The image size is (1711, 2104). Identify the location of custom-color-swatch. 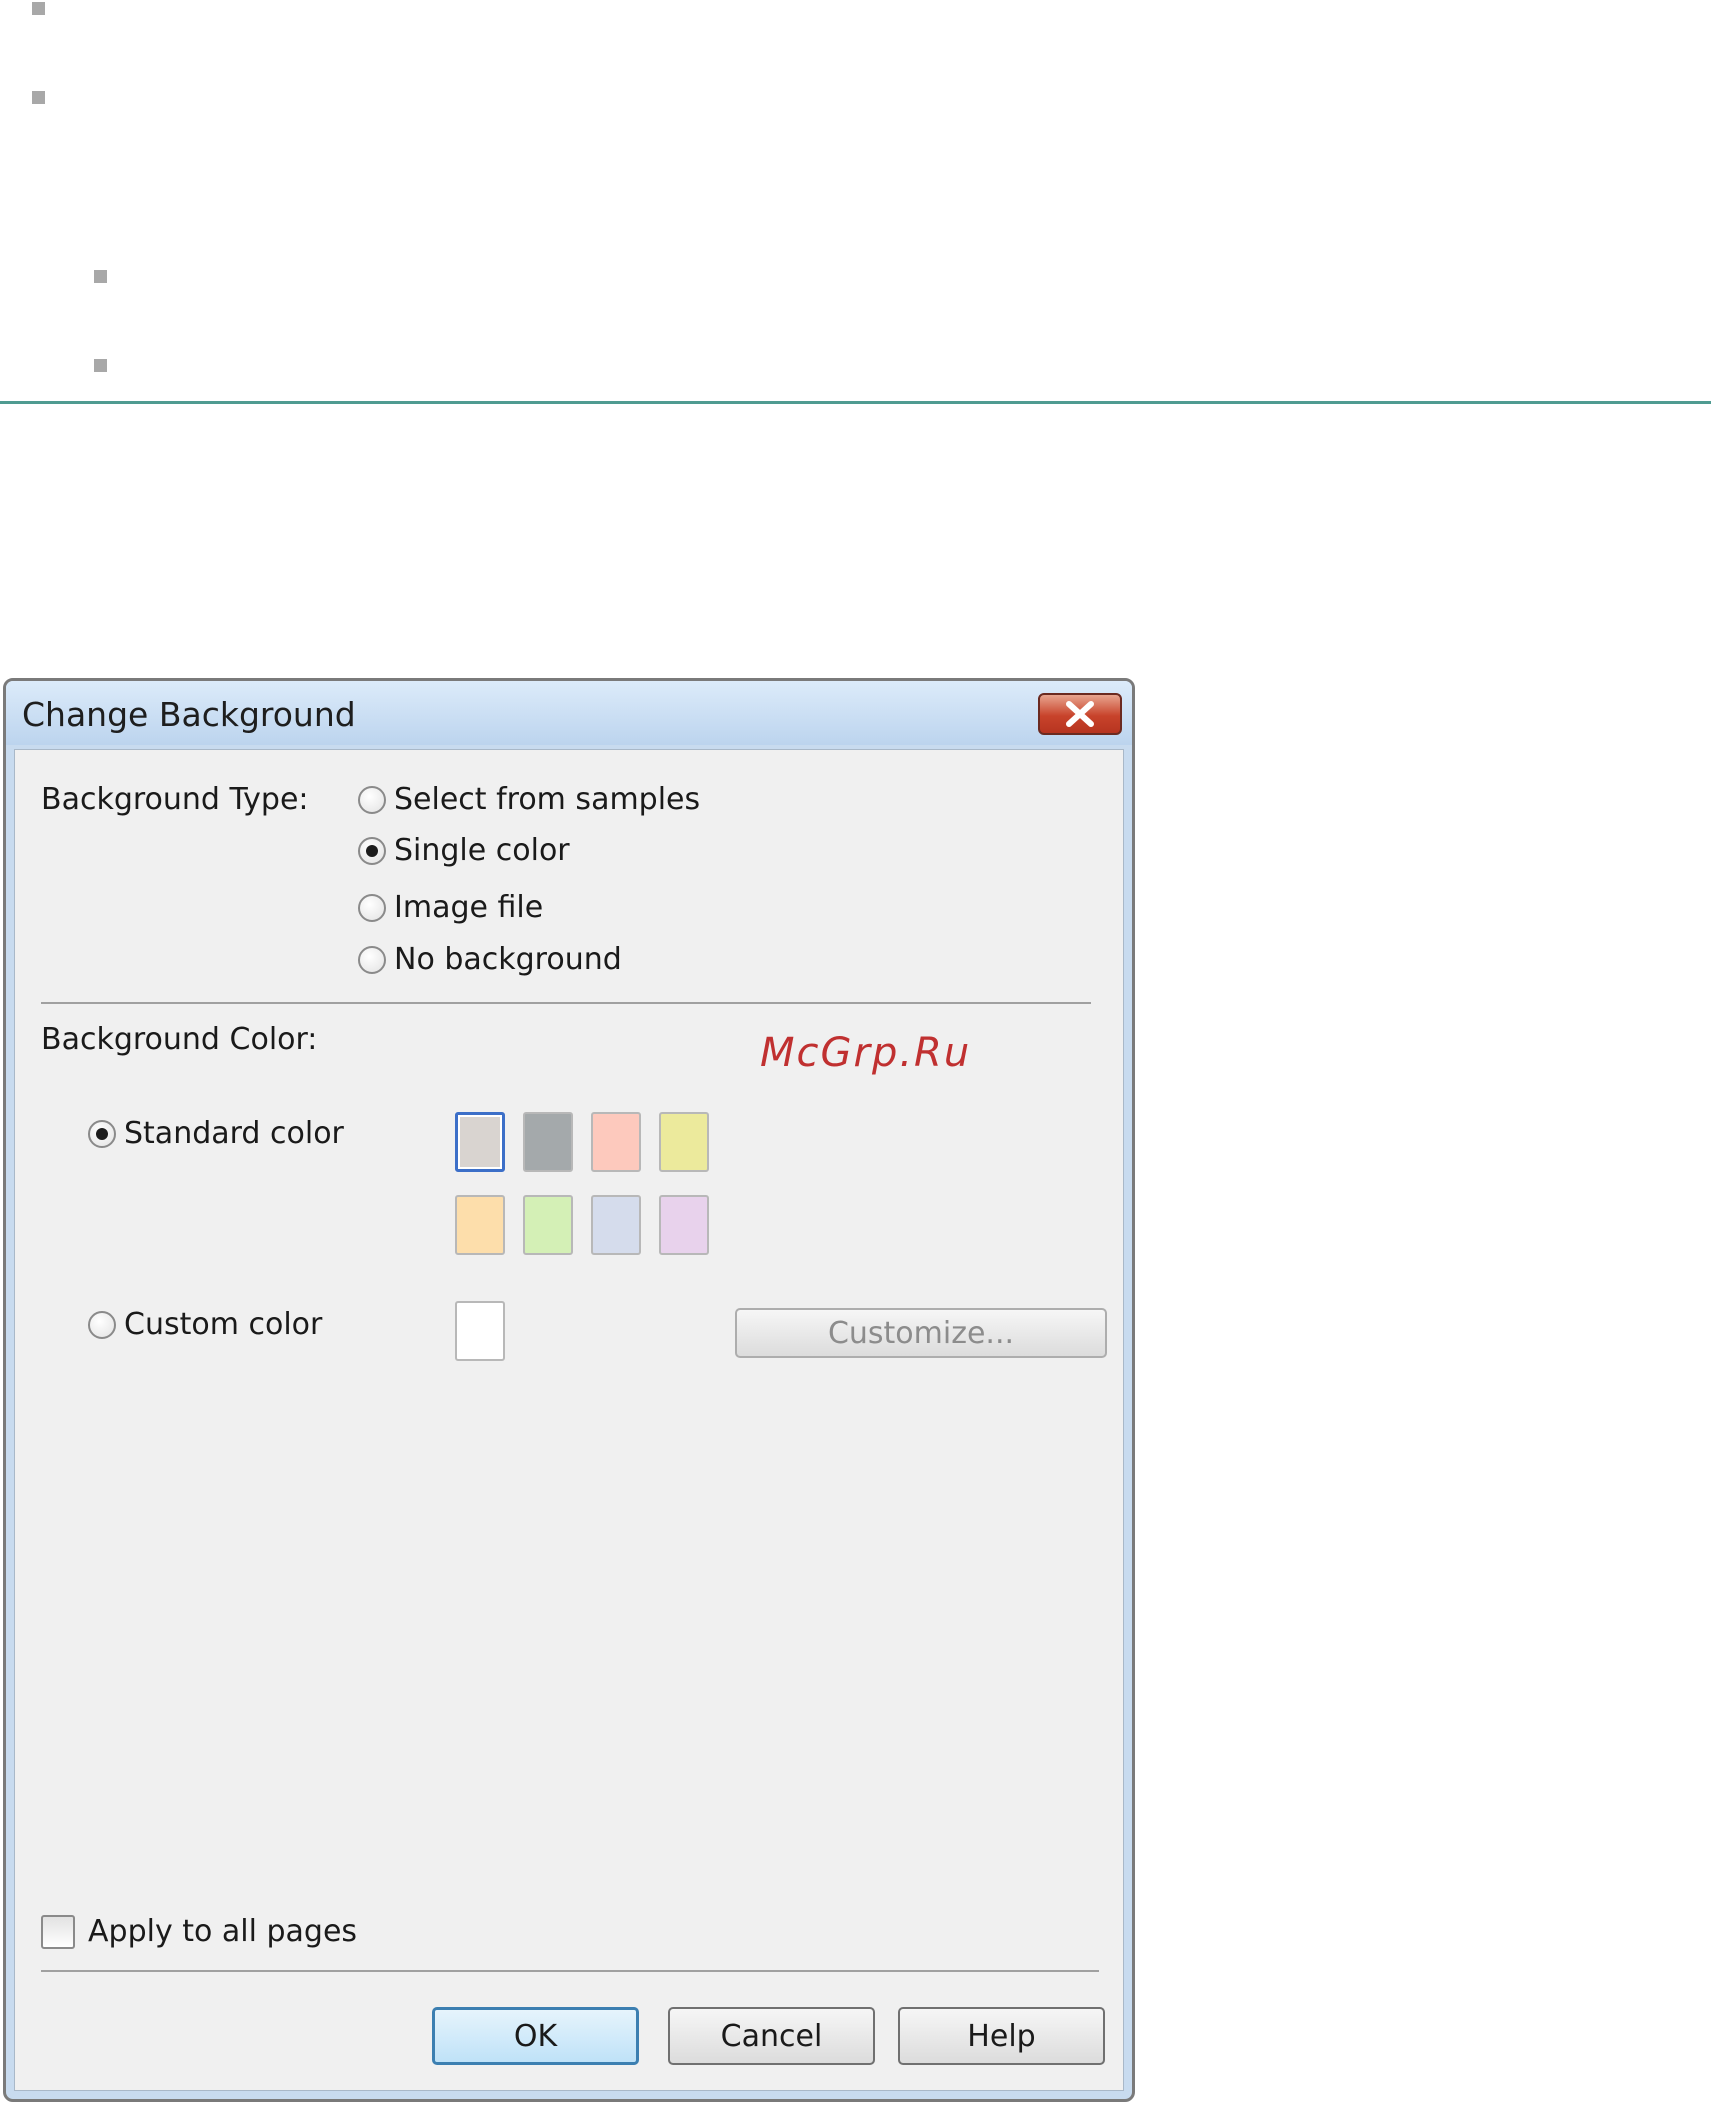
(480, 1331).